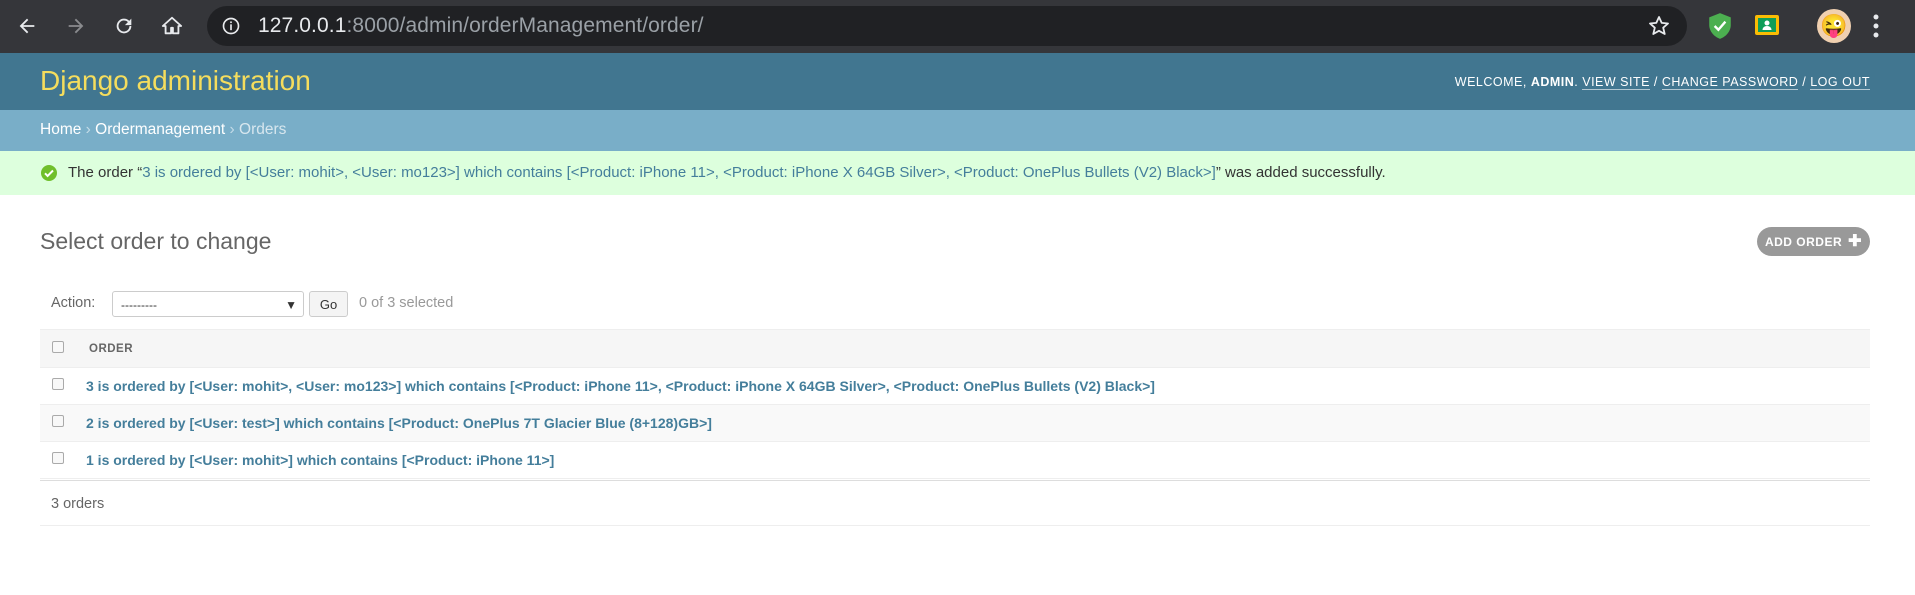  I want to click on change-password-link: CHANGE PASSWORD, so click(1730, 82).